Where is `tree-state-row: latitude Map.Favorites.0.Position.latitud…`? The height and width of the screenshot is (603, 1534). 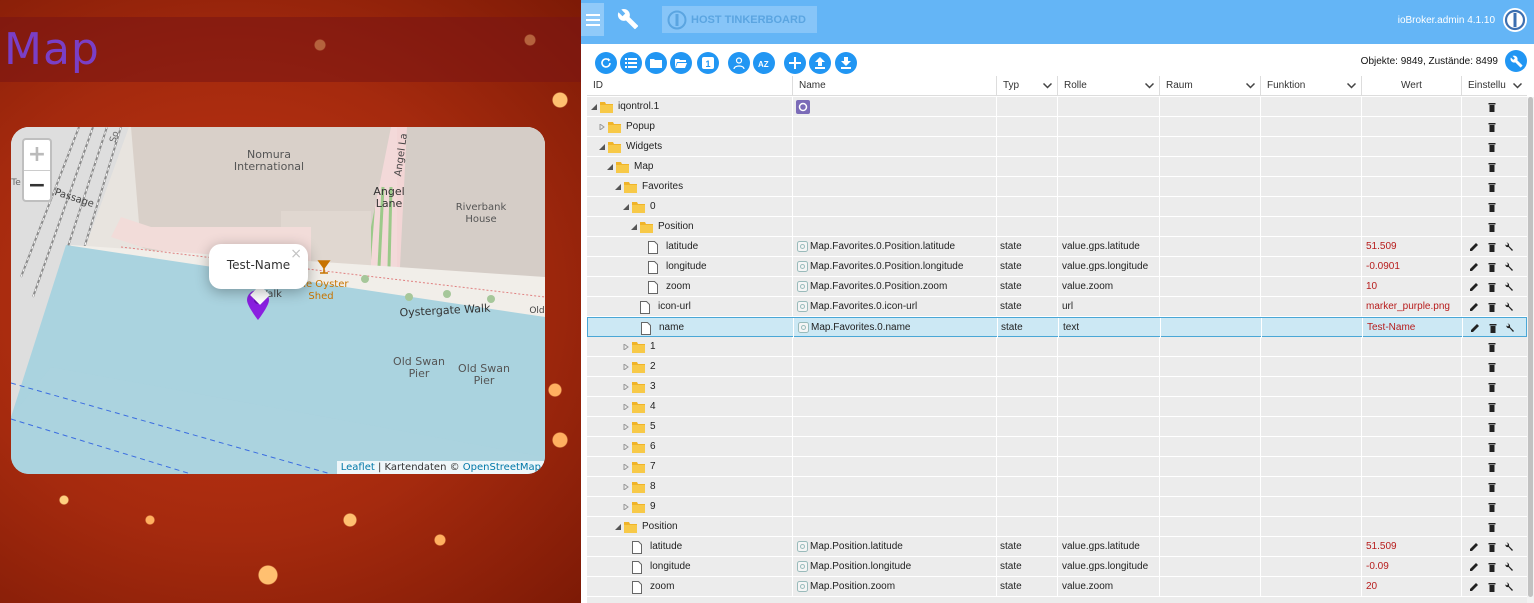 tree-state-row: latitude Map.Favorites.0.Position.latitud… is located at coordinates (1057, 247).